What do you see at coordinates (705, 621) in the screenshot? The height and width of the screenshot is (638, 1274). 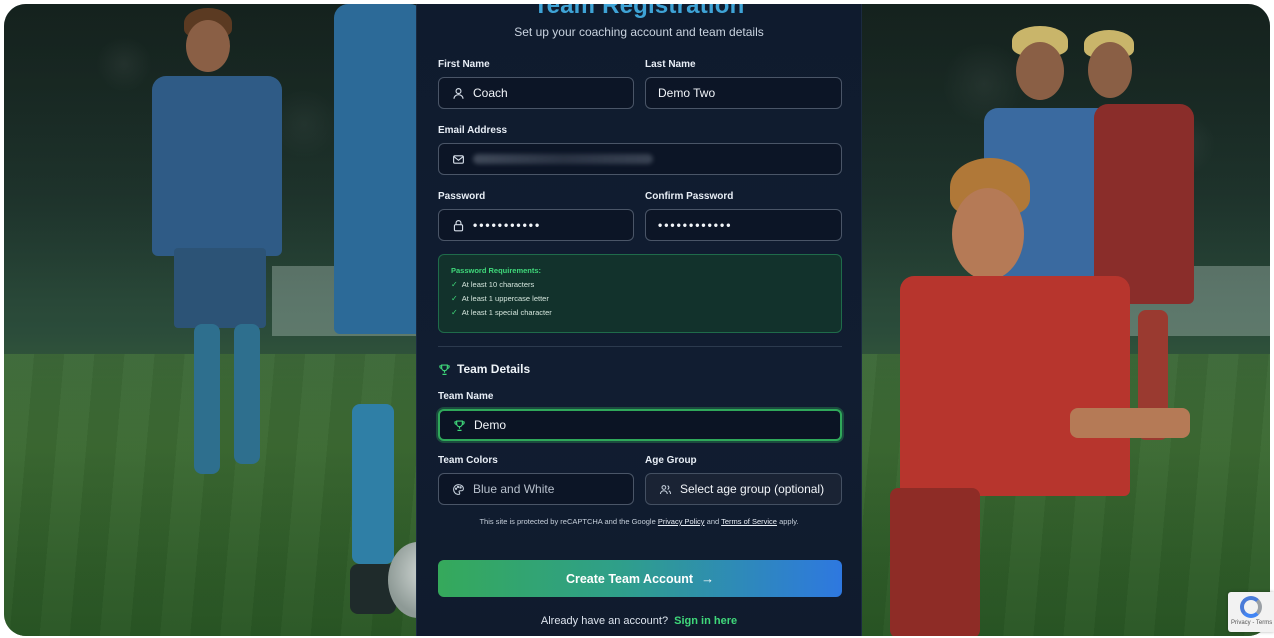 I see `sign-in-link: Sign in here` at bounding box center [705, 621].